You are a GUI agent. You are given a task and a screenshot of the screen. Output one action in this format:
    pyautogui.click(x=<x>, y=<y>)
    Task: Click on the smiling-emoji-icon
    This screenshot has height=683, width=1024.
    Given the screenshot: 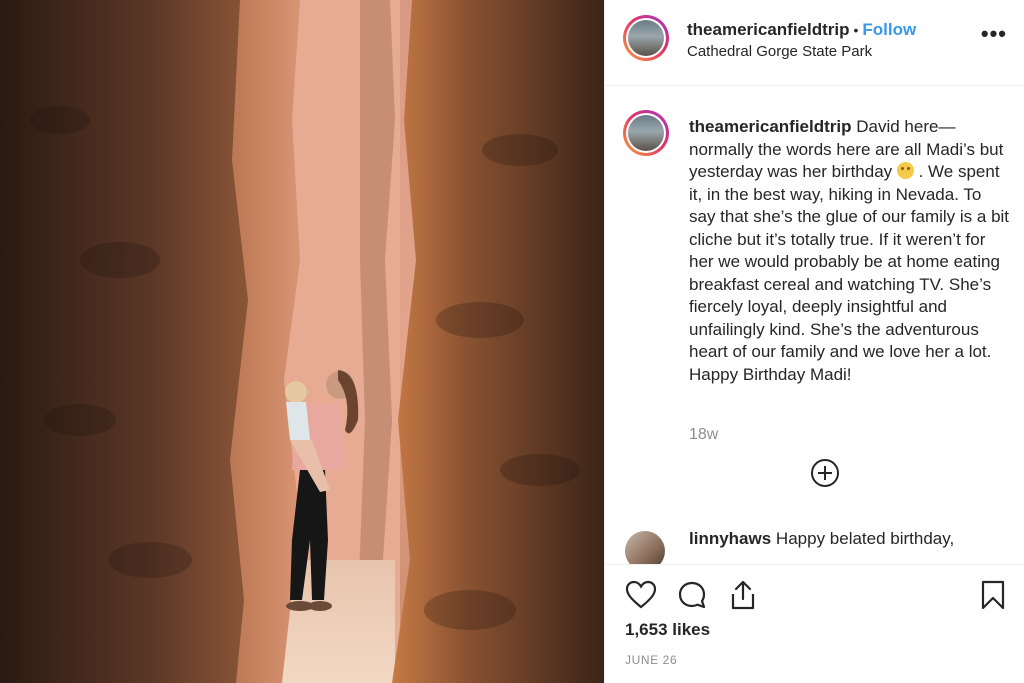 What is the action you would take?
    pyautogui.click(x=905, y=170)
    